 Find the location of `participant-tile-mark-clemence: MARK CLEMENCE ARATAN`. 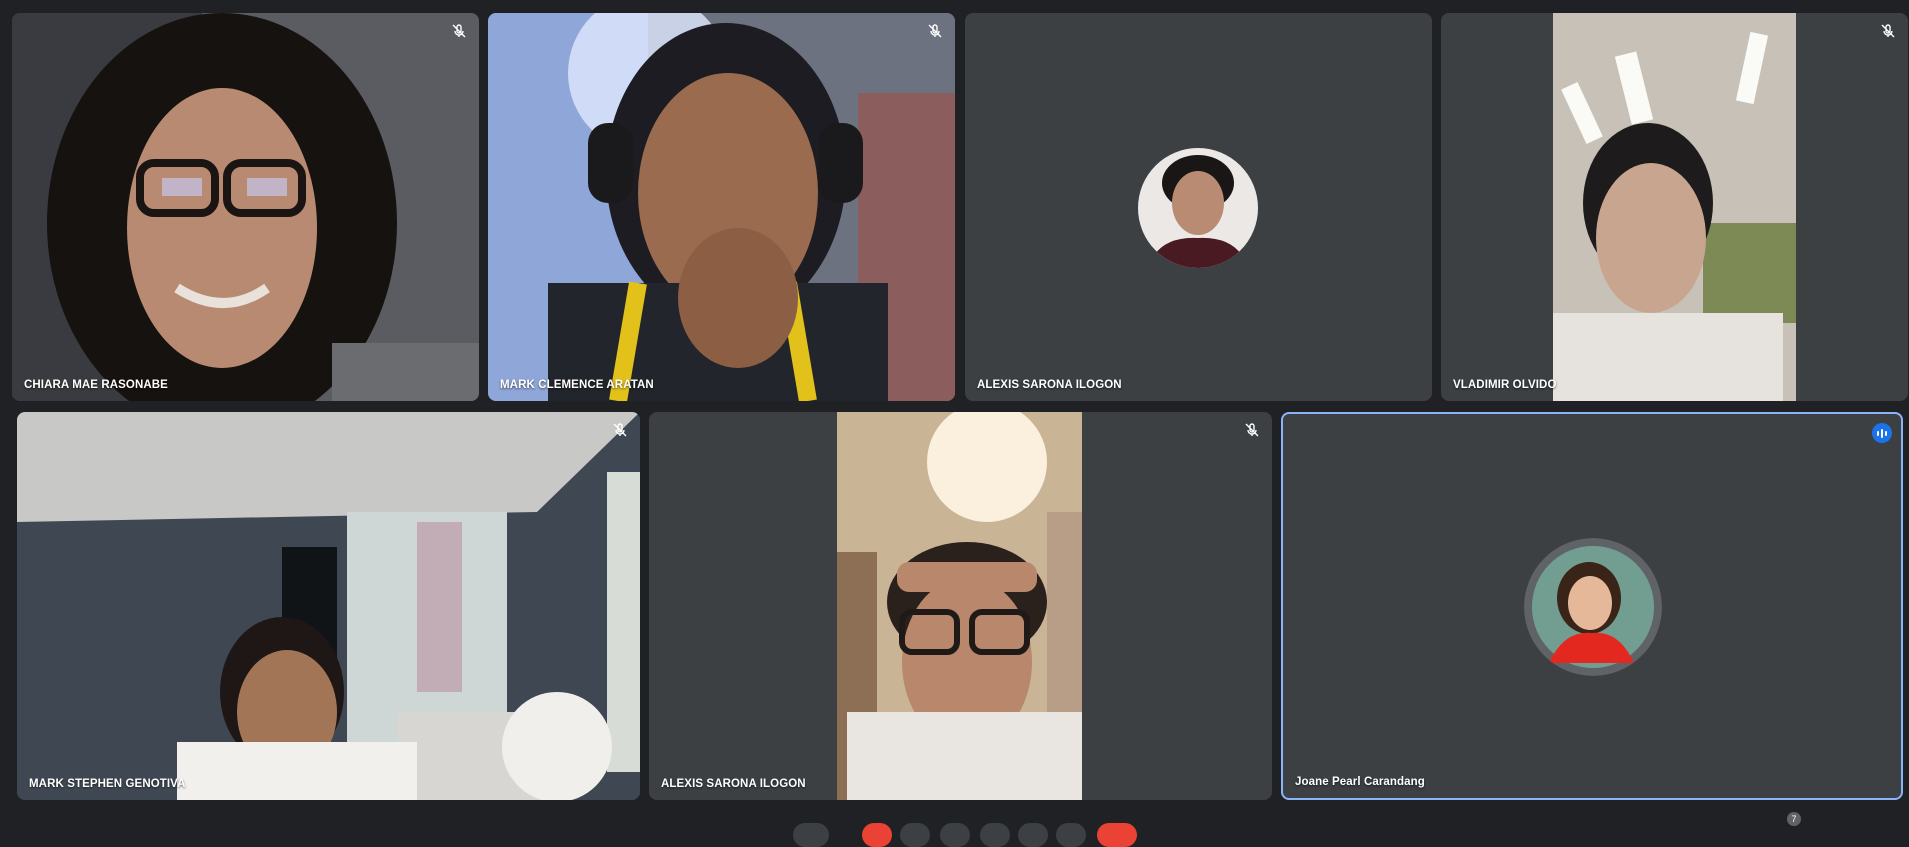

participant-tile-mark-clemence: MARK CLEMENCE ARATAN is located at coordinates (721, 207).